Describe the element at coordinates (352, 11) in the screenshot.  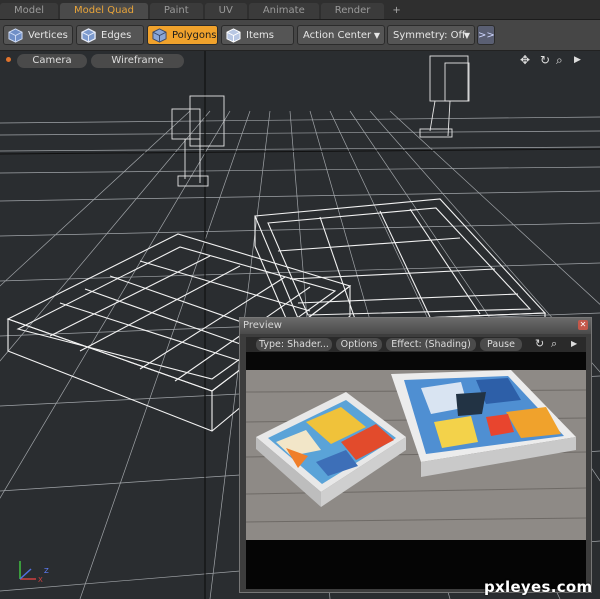
I see `tab-render: Render` at that location.